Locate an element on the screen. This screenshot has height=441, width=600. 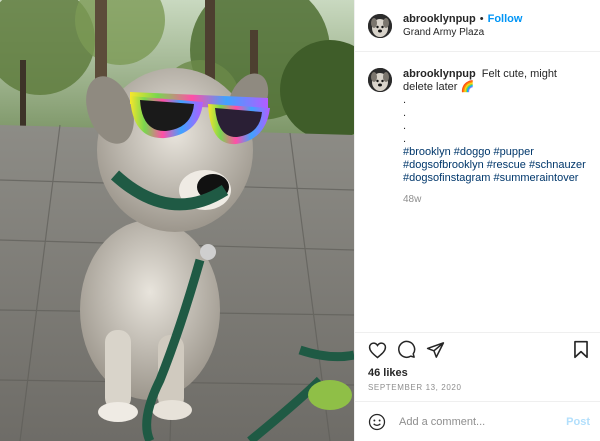
username-link: abrooklynpup is located at coordinates (439, 19).